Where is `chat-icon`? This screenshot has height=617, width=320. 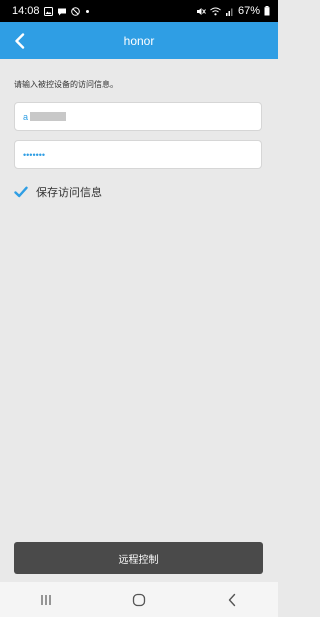
chat-icon is located at coordinates (62, 11).